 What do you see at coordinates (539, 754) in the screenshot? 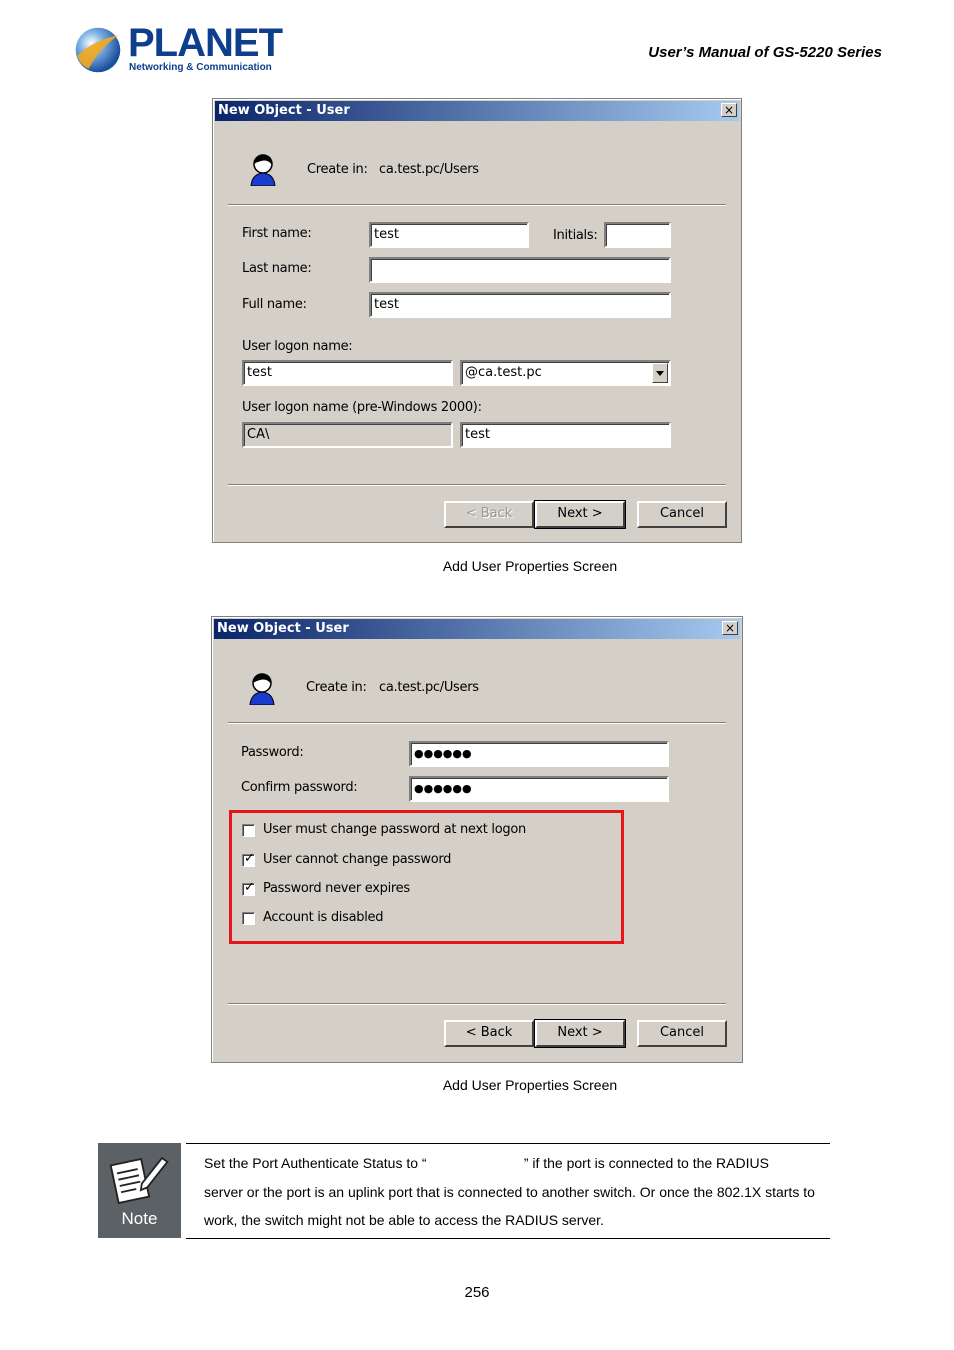
I see `password-input: ●●●●●●` at bounding box center [539, 754].